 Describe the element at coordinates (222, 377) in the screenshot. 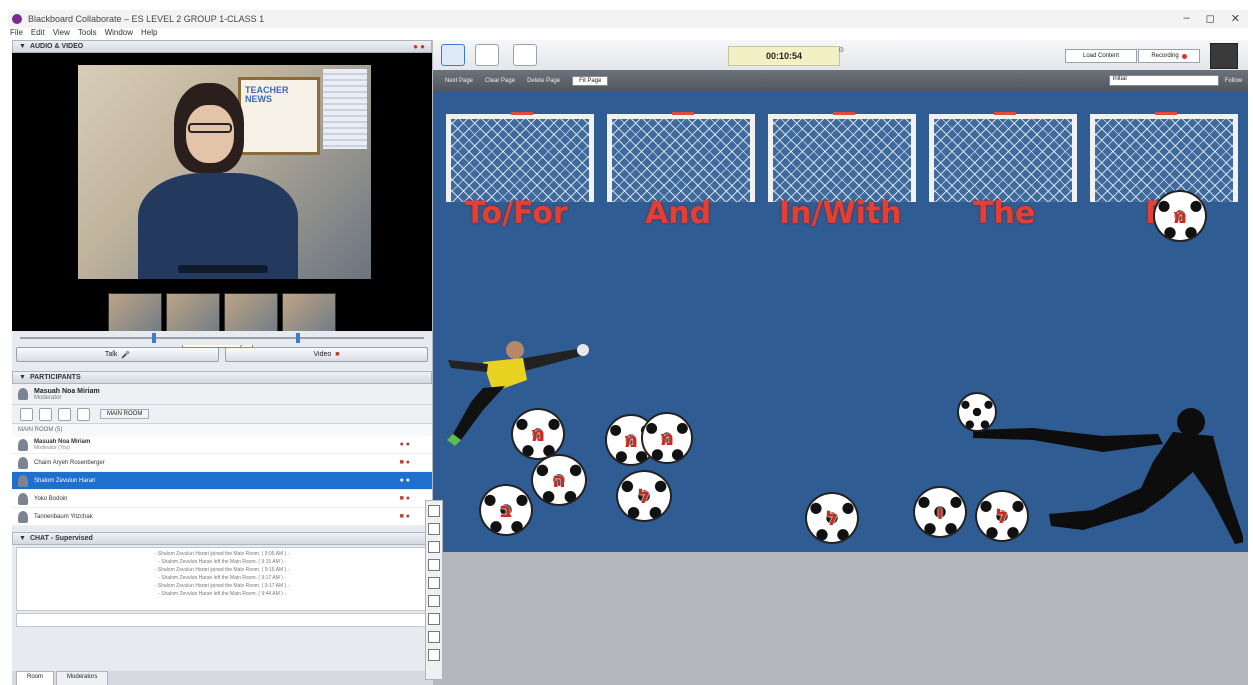

I see `participants-header: ▼ PARTICIPANTS` at that location.